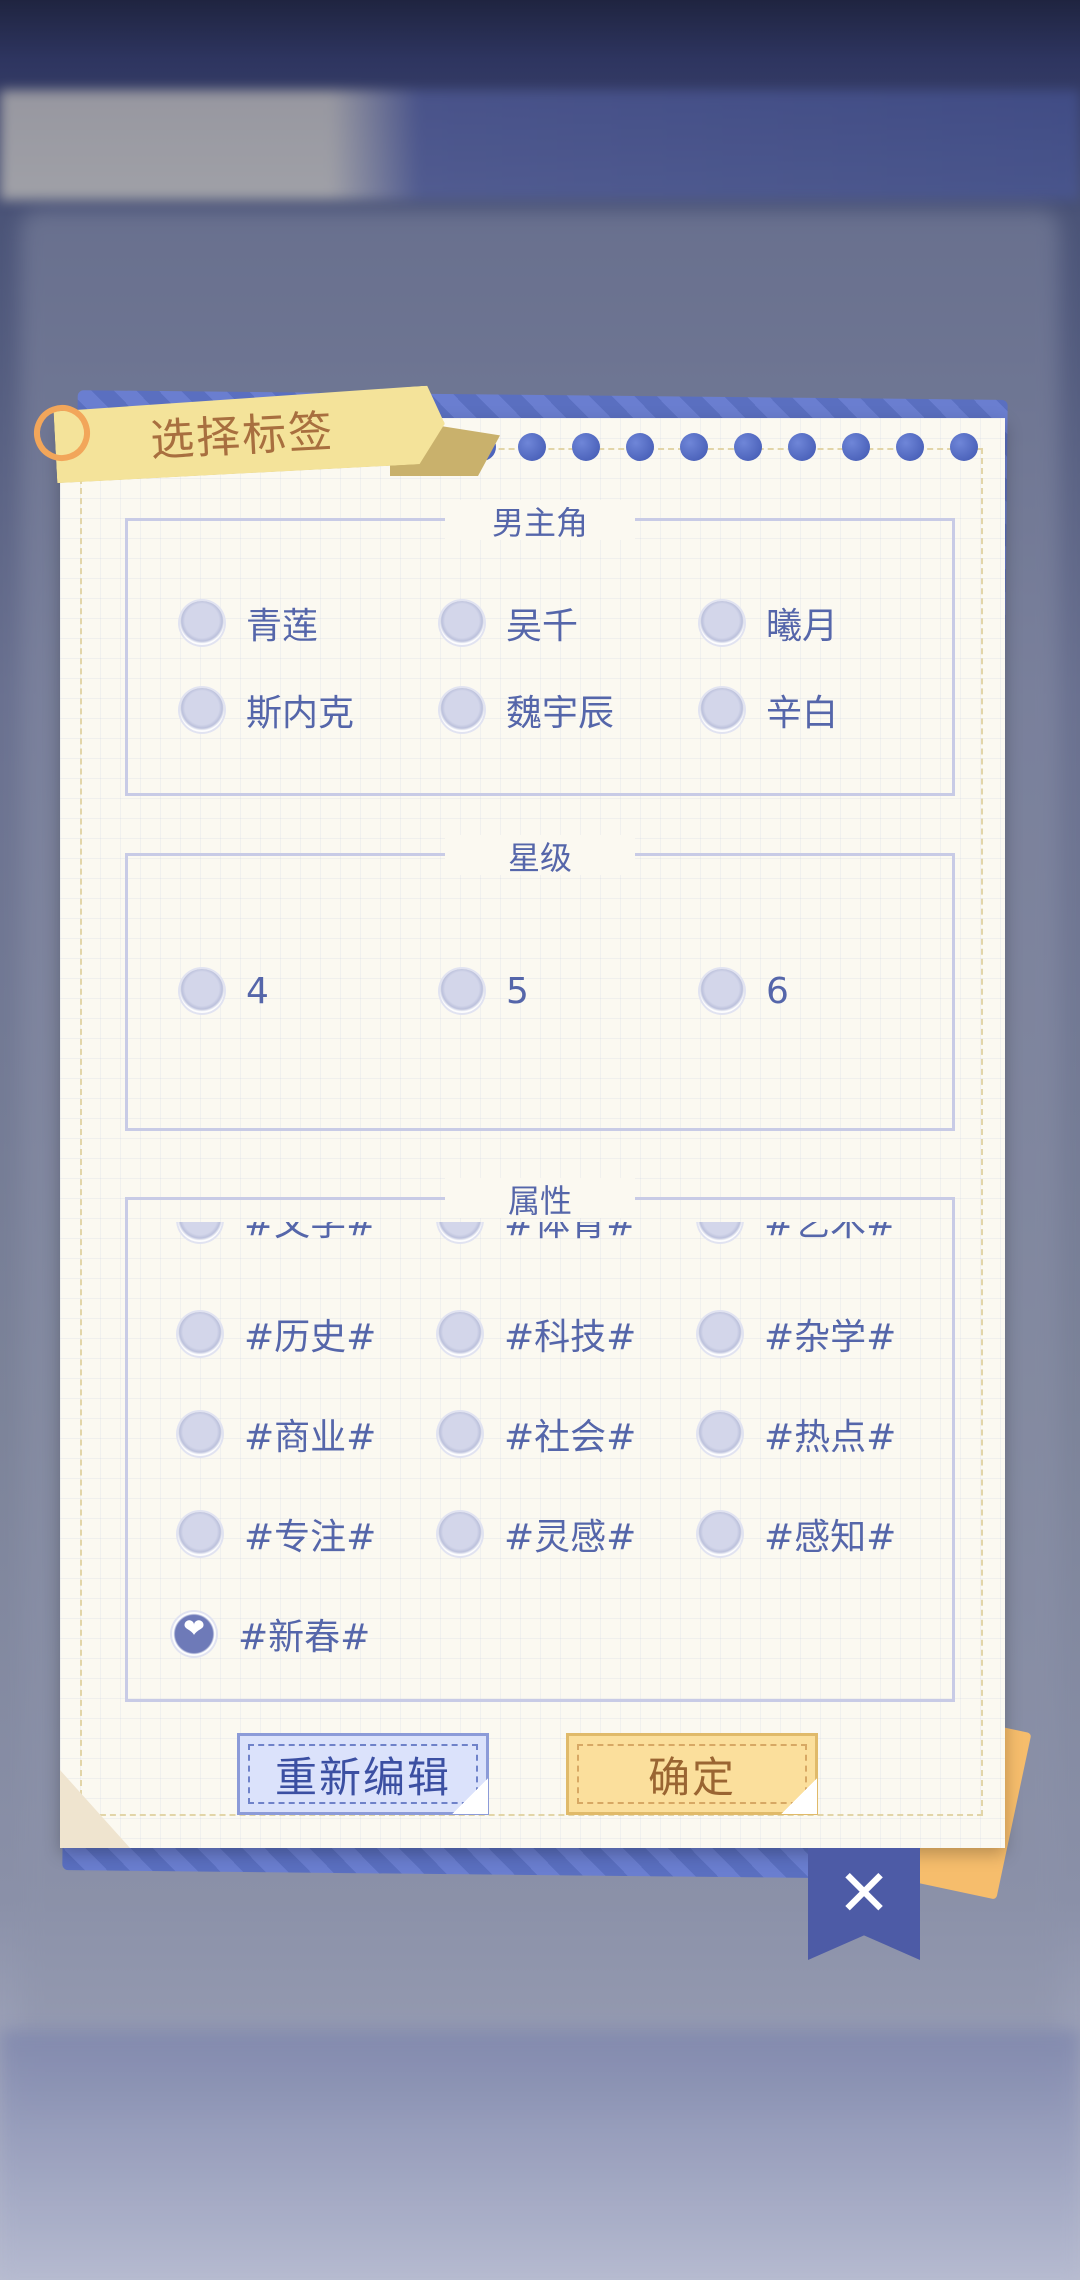 The image size is (1080, 2280). I want to click on option-label: 4, so click(257, 991).